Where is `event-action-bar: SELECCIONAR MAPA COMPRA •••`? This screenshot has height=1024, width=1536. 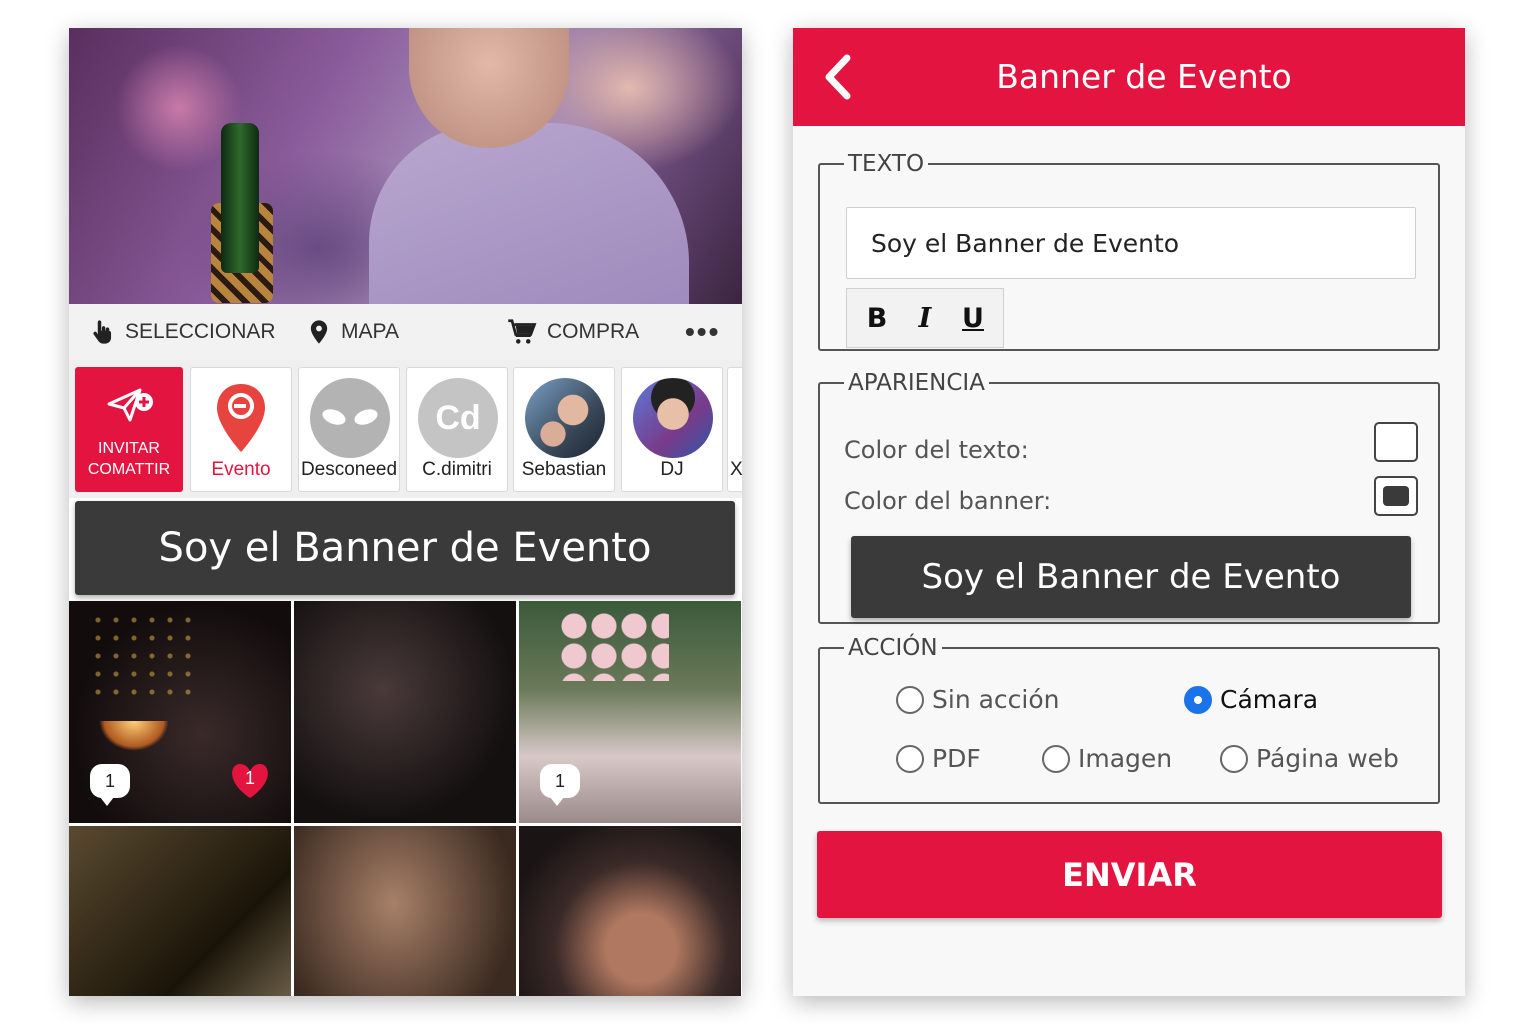 event-action-bar: SELECCIONAR MAPA COMPRA ••• is located at coordinates (405, 332).